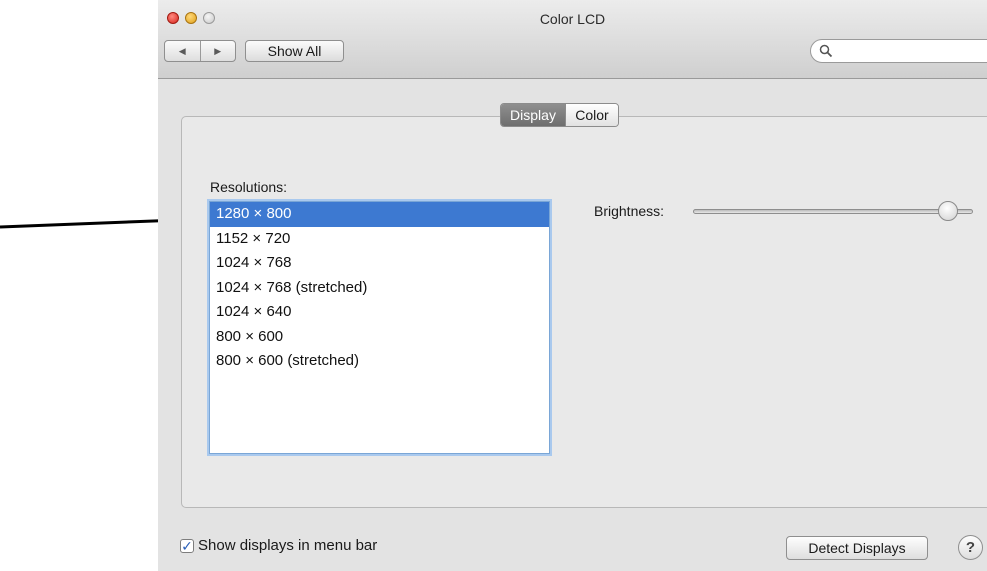  What do you see at coordinates (294, 51) in the screenshot?
I see `show-all-button: Show All` at bounding box center [294, 51].